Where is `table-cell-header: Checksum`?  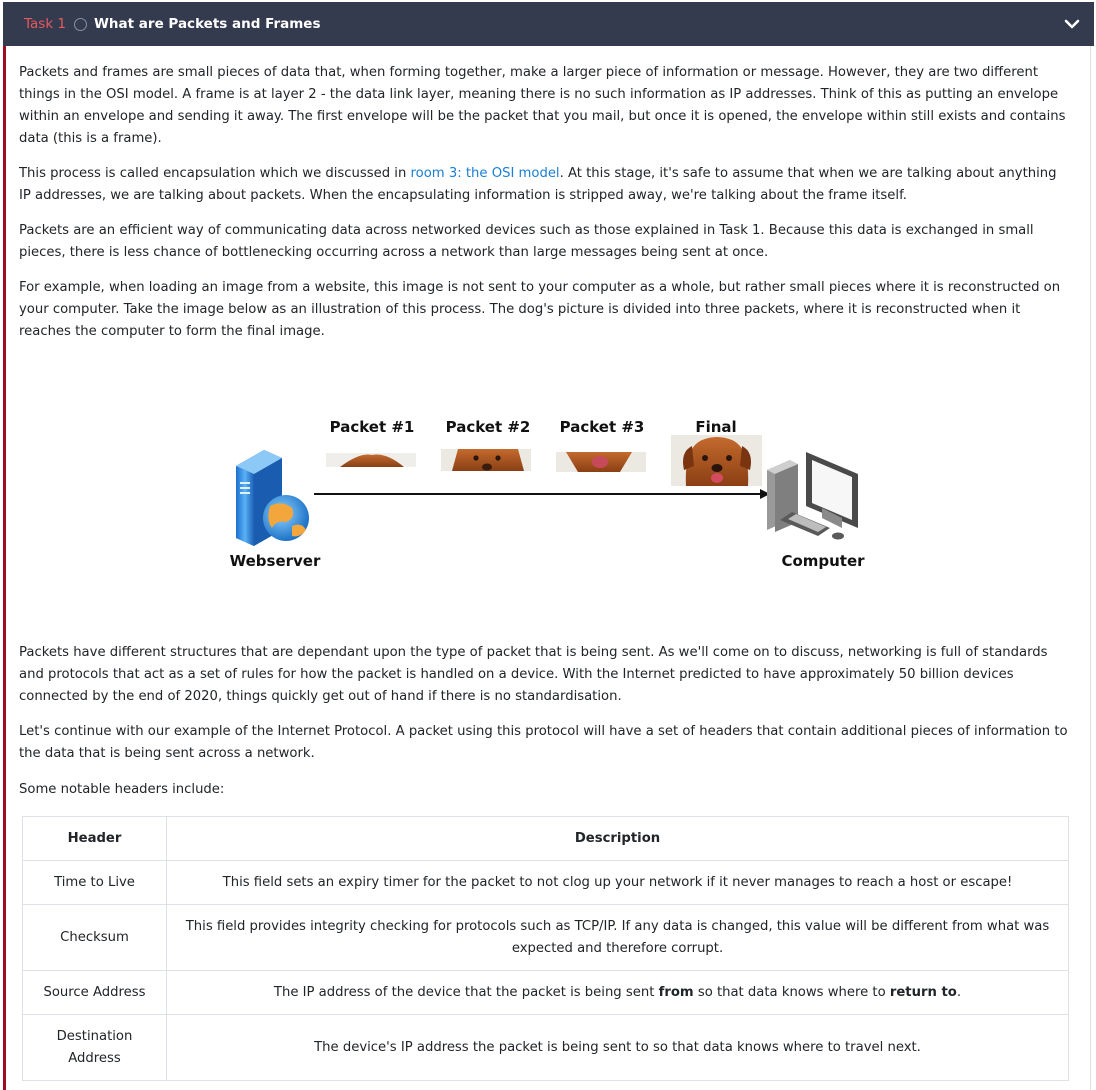 table-cell-header: Checksum is located at coordinates (94, 937).